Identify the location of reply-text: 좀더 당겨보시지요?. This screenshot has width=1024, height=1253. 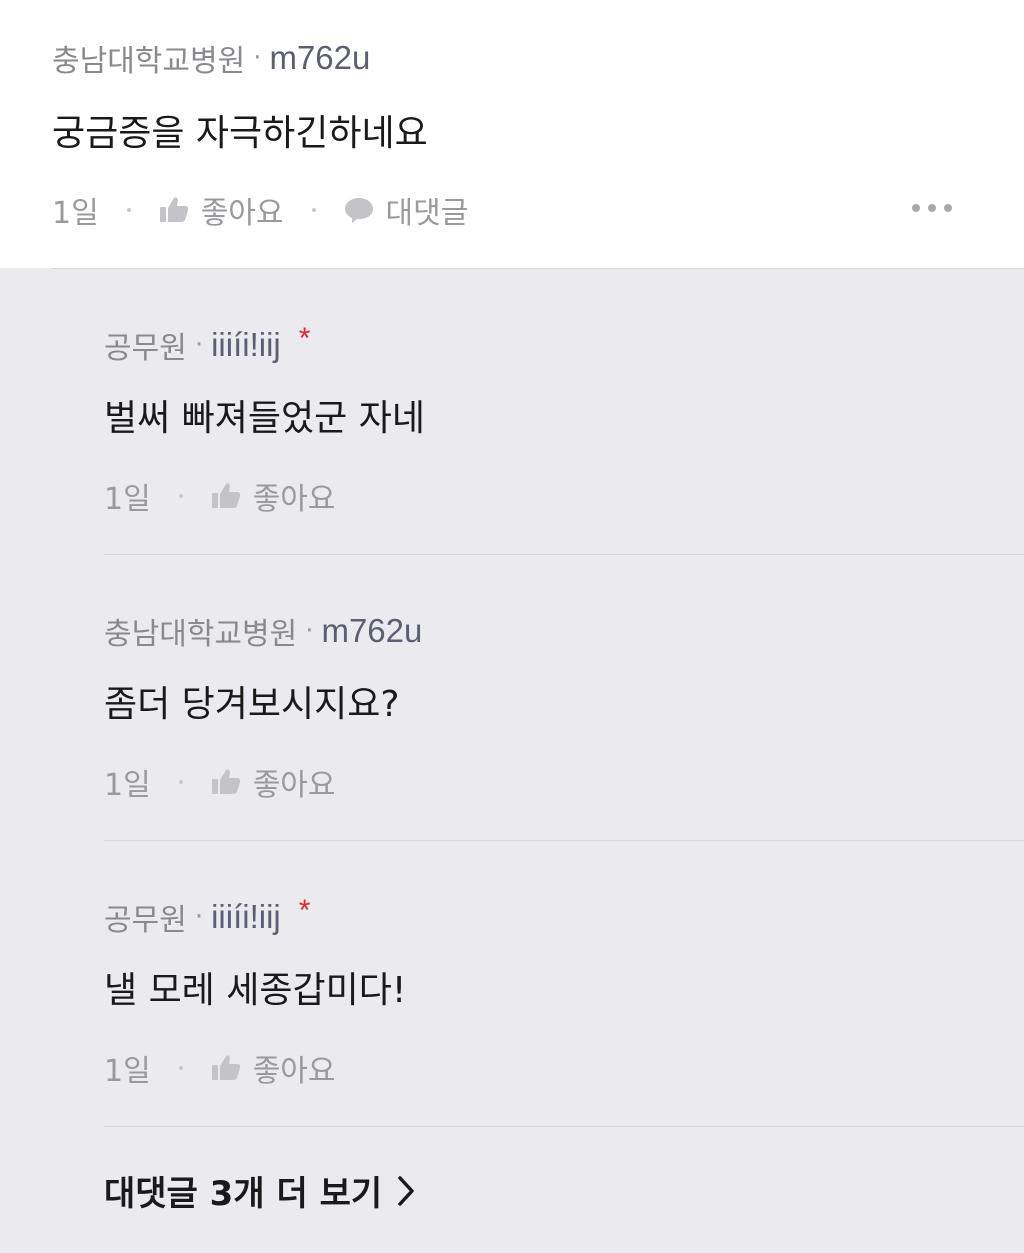
(252, 704).